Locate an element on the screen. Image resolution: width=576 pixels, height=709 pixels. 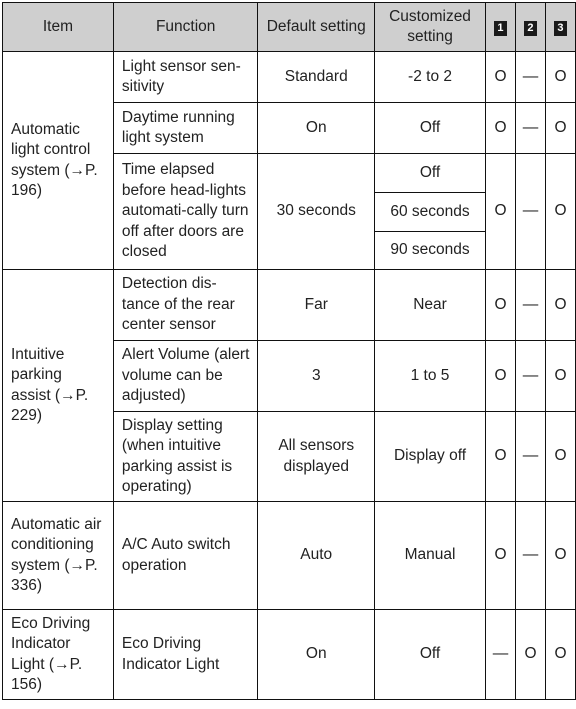
header-customized-setting: Customized setting is located at coordinates (430, 27).